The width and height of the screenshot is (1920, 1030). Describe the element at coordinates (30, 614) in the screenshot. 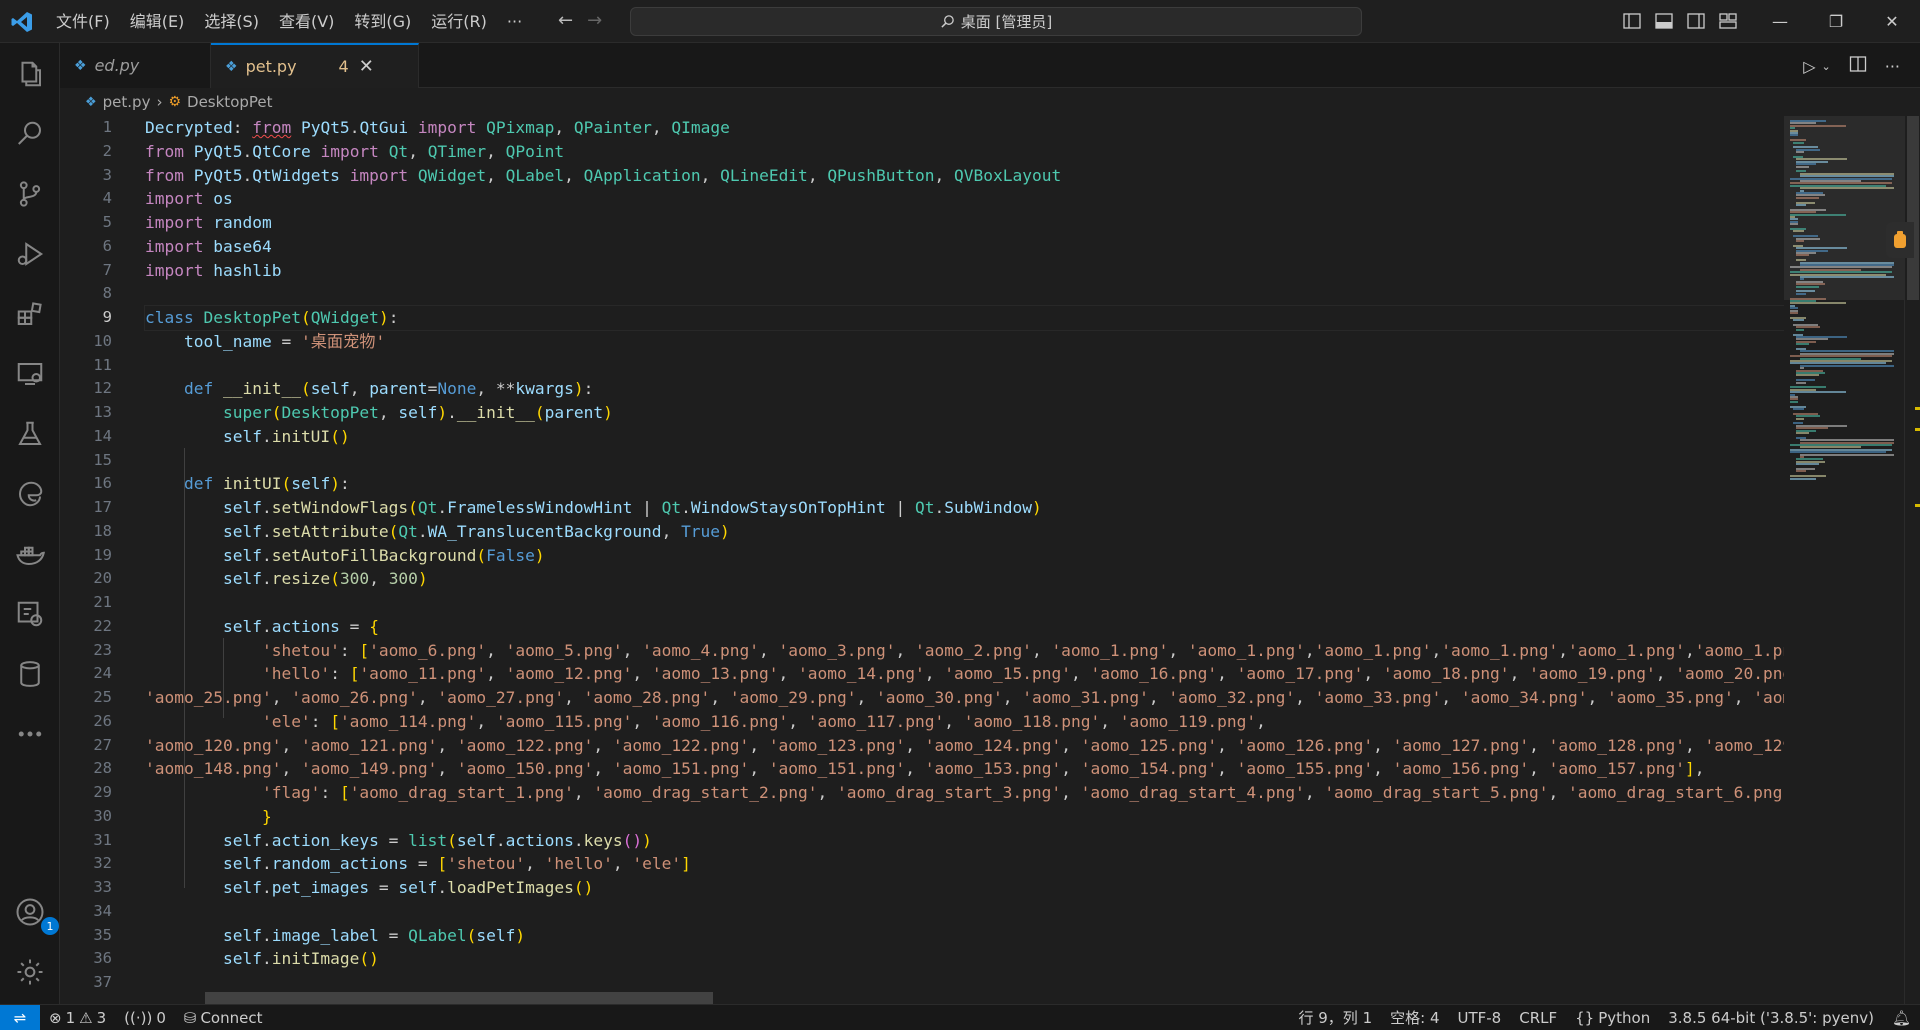

I see `remote-config-icon` at that location.